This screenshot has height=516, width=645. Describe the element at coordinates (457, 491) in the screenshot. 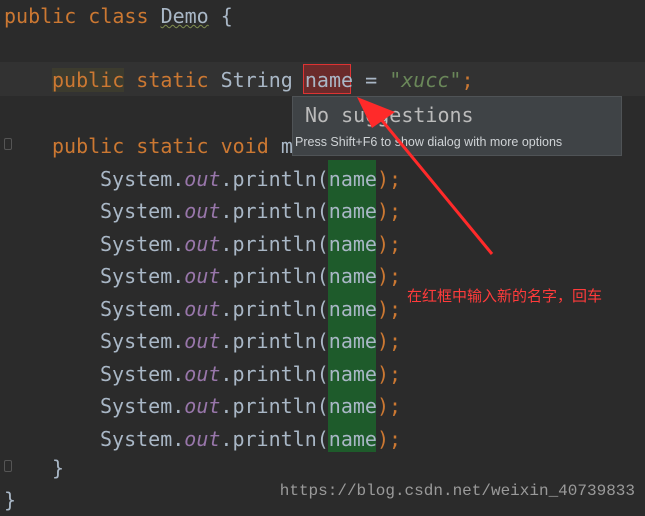

I see `watermark-text: https://blog.csdn.net/weixin_40739833` at that location.